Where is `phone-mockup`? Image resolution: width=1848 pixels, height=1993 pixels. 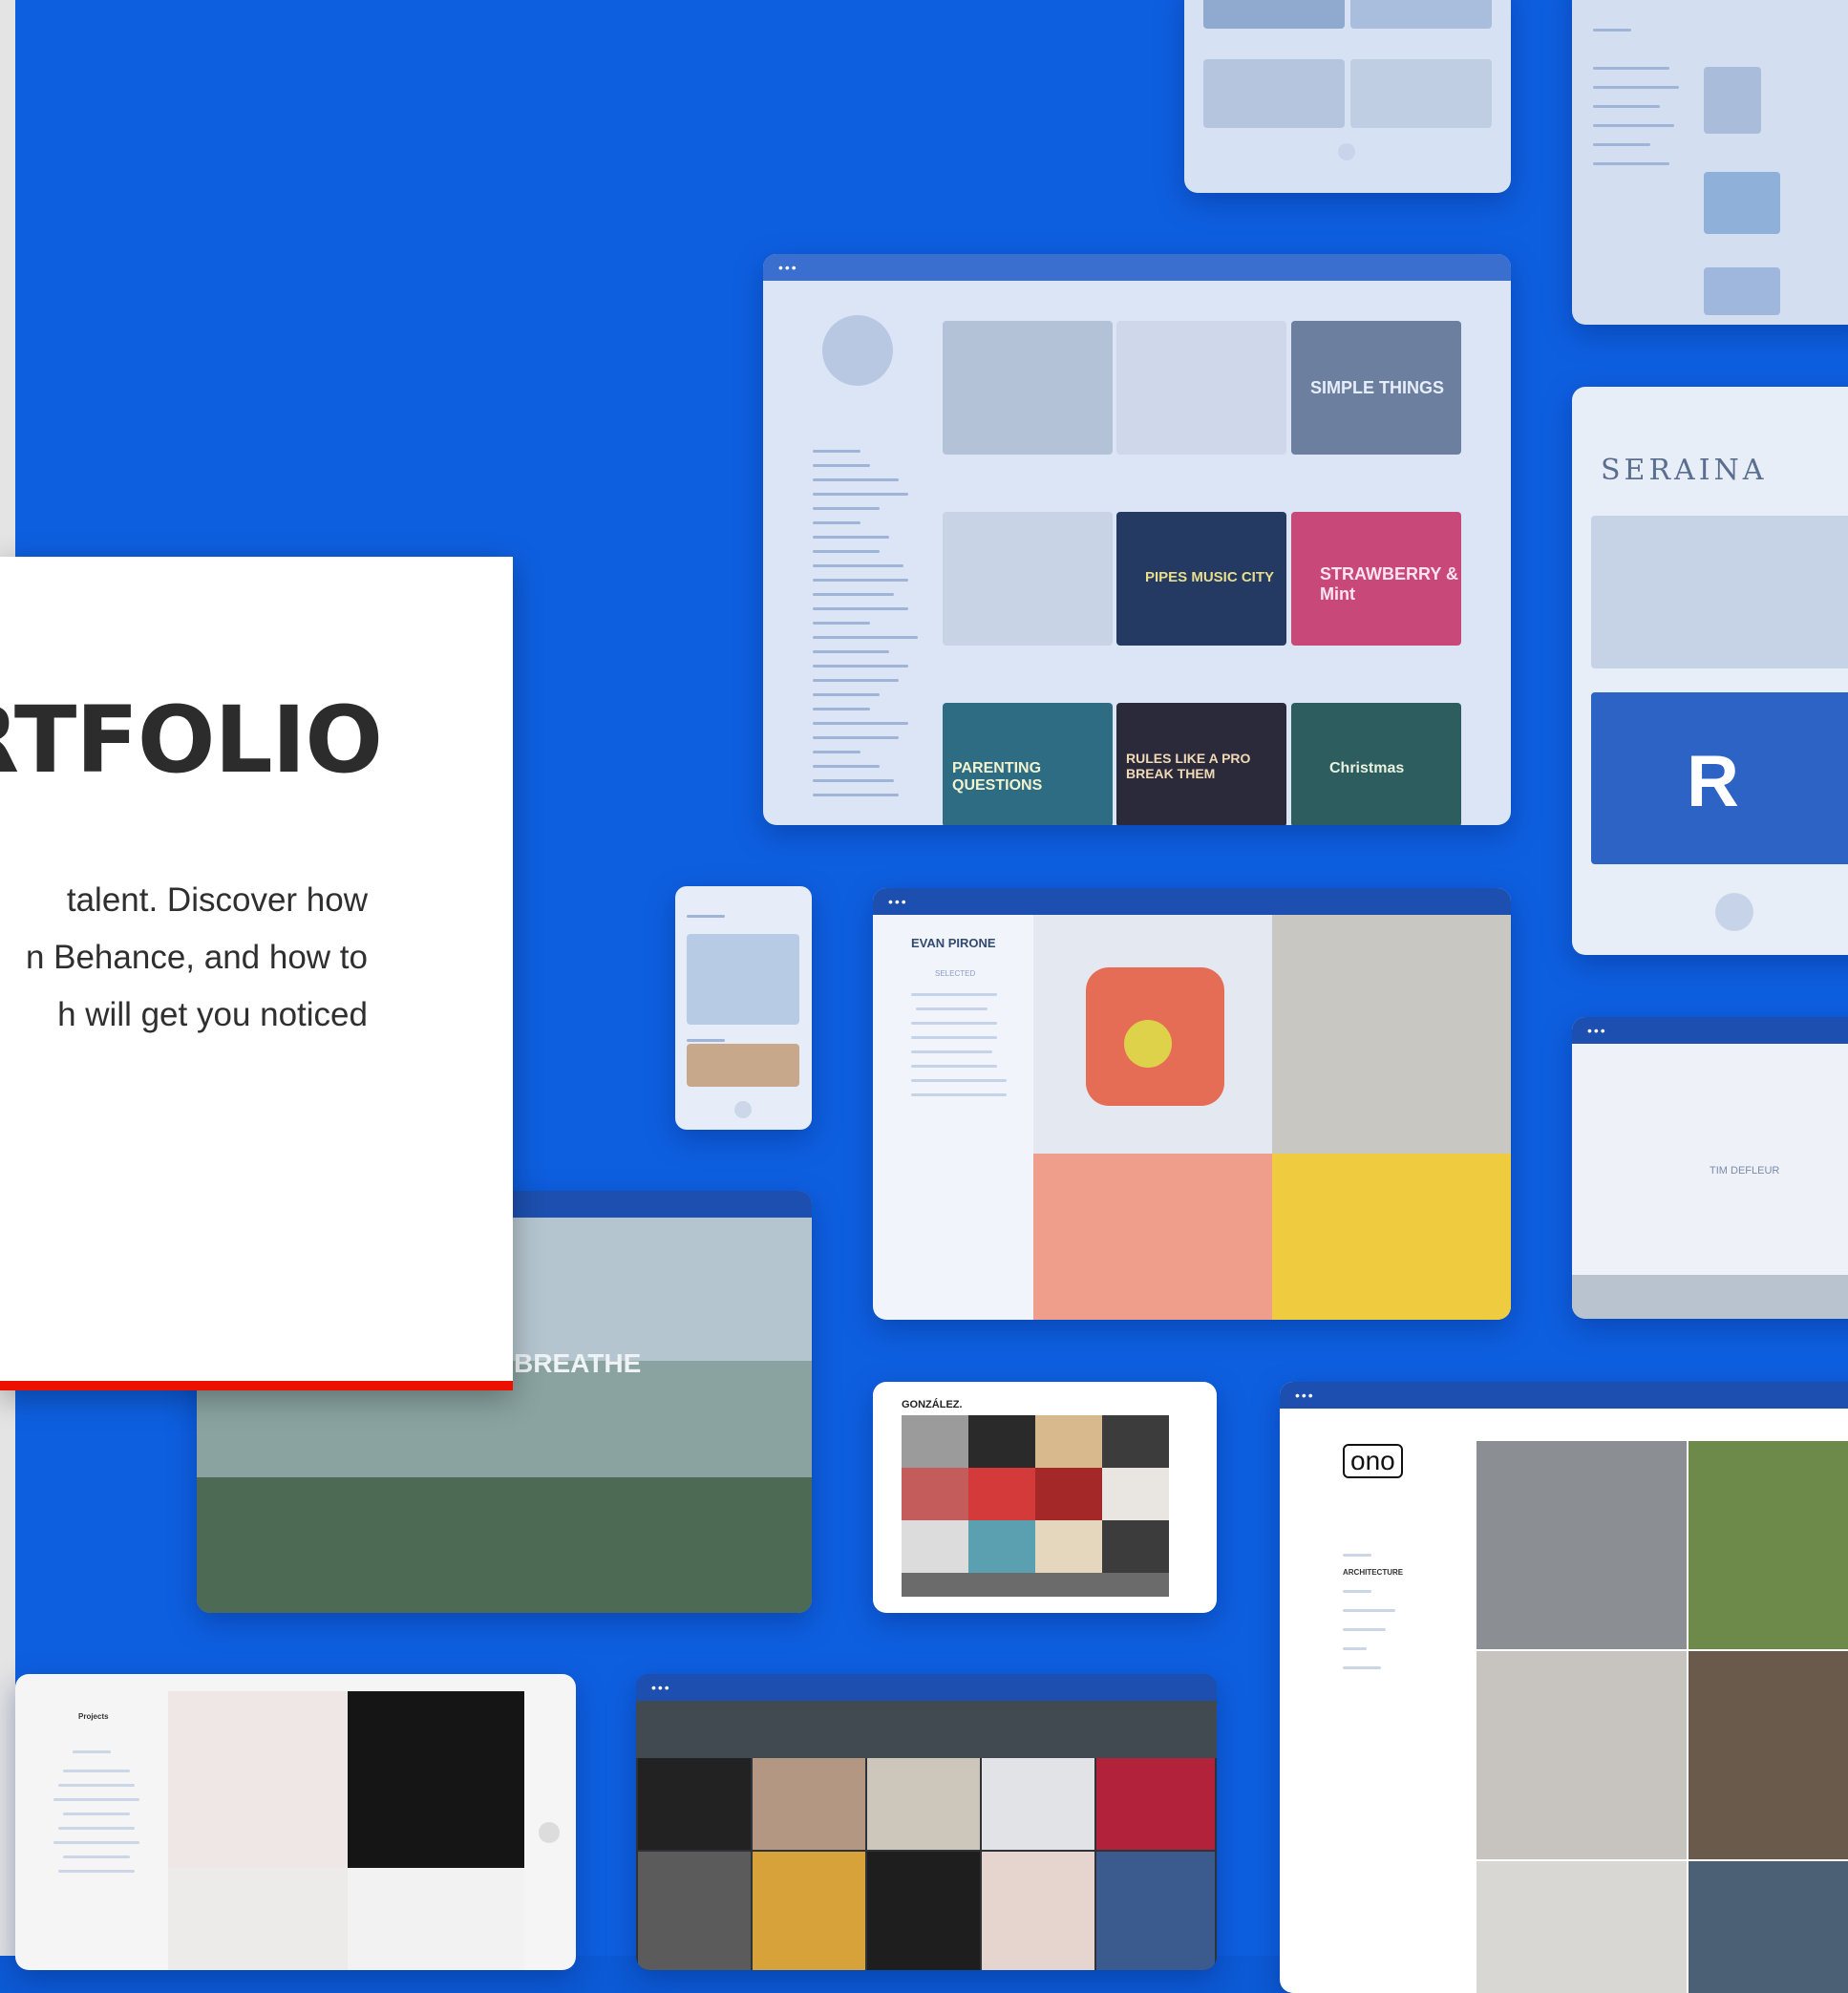 phone-mockup is located at coordinates (743, 1008).